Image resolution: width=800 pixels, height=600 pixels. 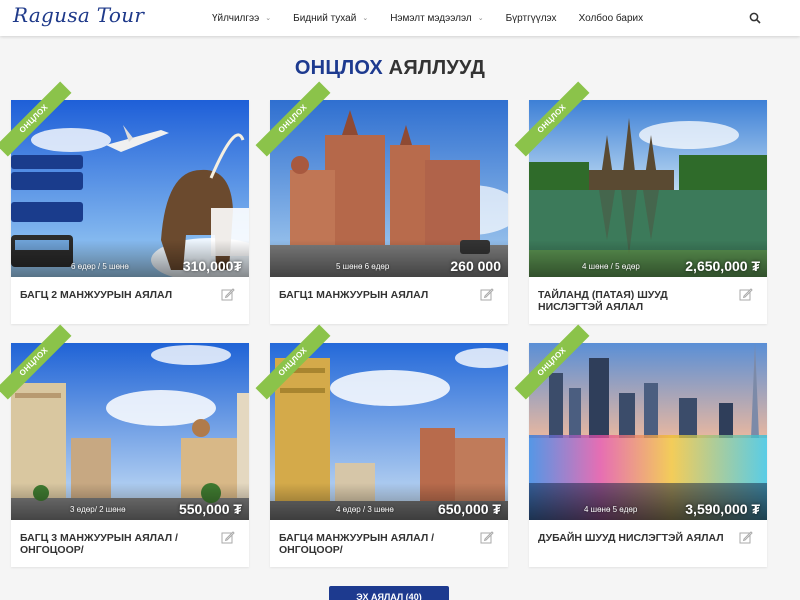 I want to click on tour-title: БАГЦ1 МАНЖУУРЫН АЯЛАЛ, so click(x=374, y=295).